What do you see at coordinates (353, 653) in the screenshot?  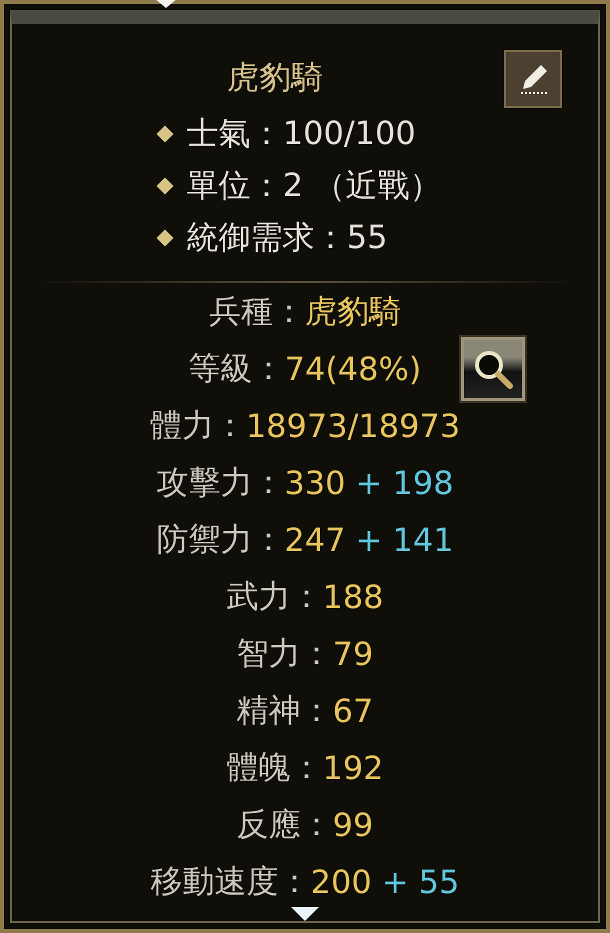 I see `stat-value: 79` at bounding box center [353, 653].